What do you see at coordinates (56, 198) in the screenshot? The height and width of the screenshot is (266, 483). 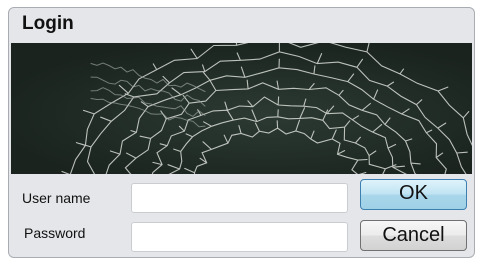 I see `user-name-label: User name` at bounding box center [56, 198].